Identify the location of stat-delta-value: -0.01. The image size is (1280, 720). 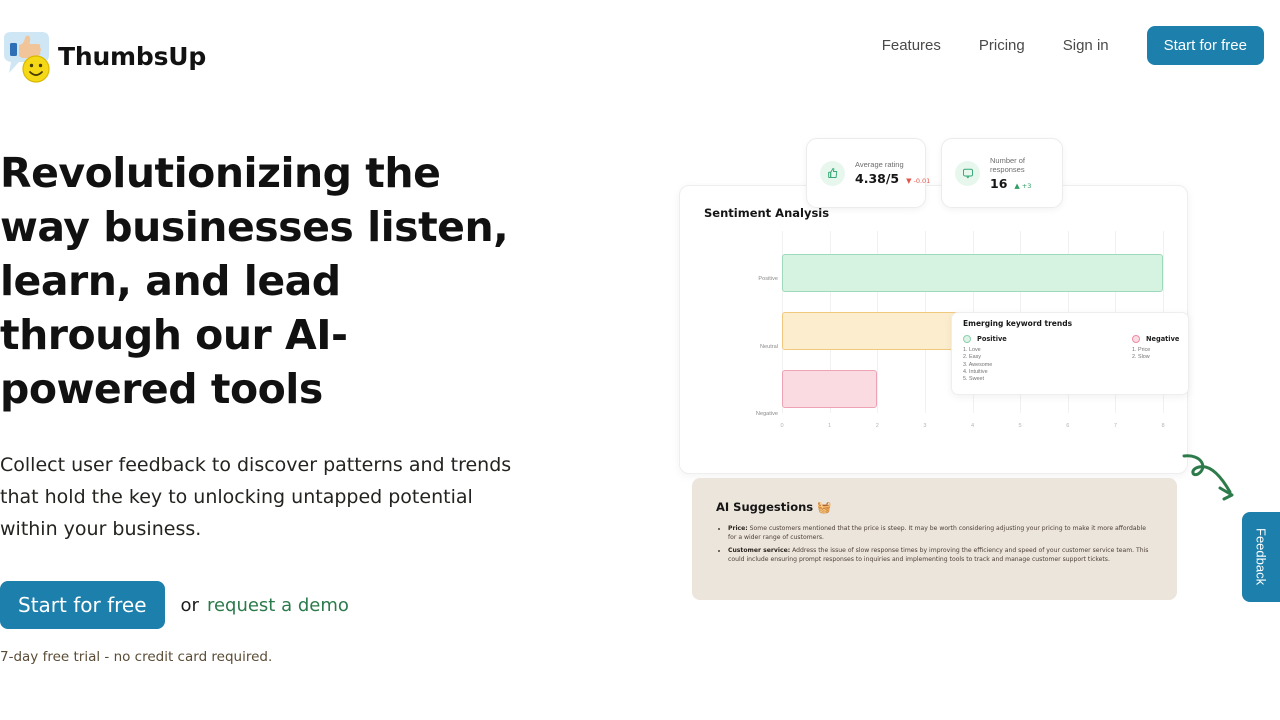
(922, 181).